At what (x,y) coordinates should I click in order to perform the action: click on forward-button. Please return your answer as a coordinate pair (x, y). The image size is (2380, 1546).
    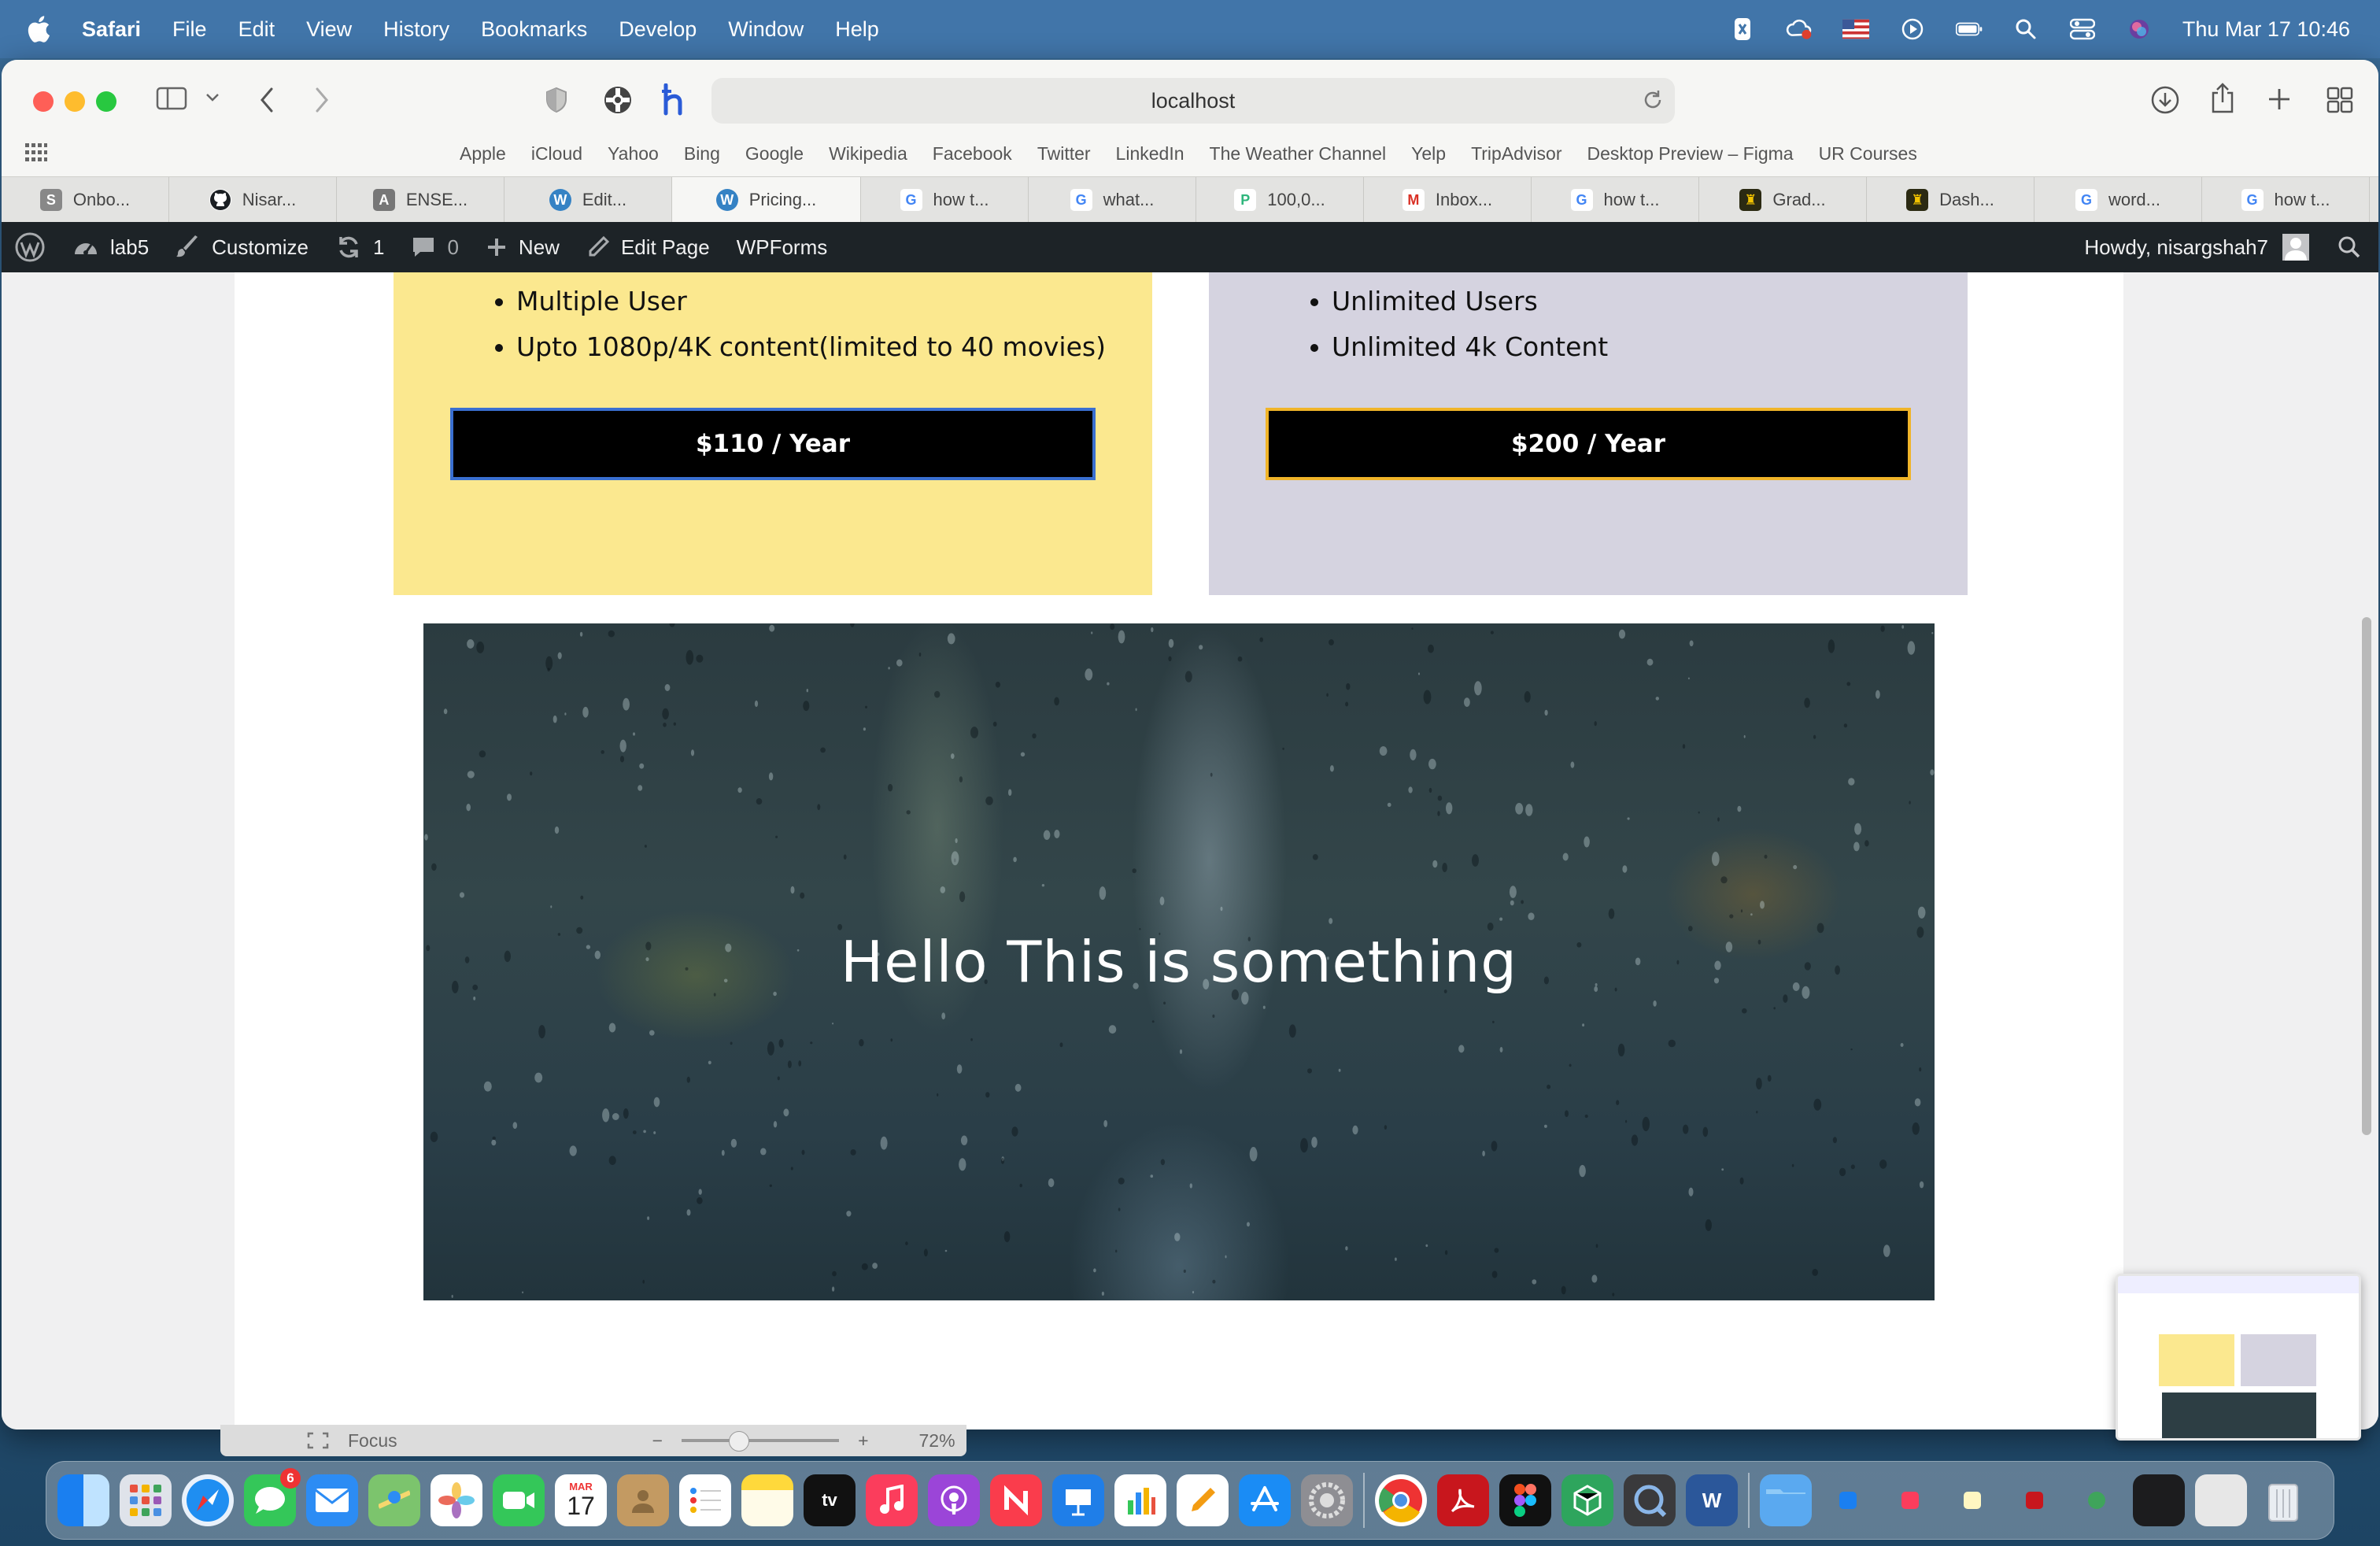
    Looking at the image, I should click on (322, 100).